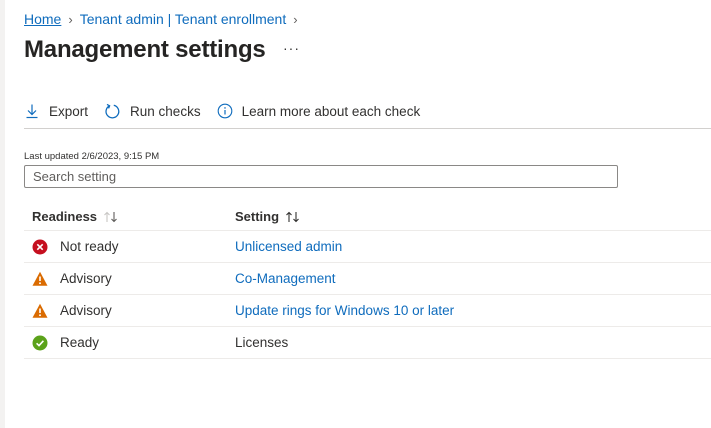  I want to click on setting-cell: Unlicensed admin, so click(284, 246).